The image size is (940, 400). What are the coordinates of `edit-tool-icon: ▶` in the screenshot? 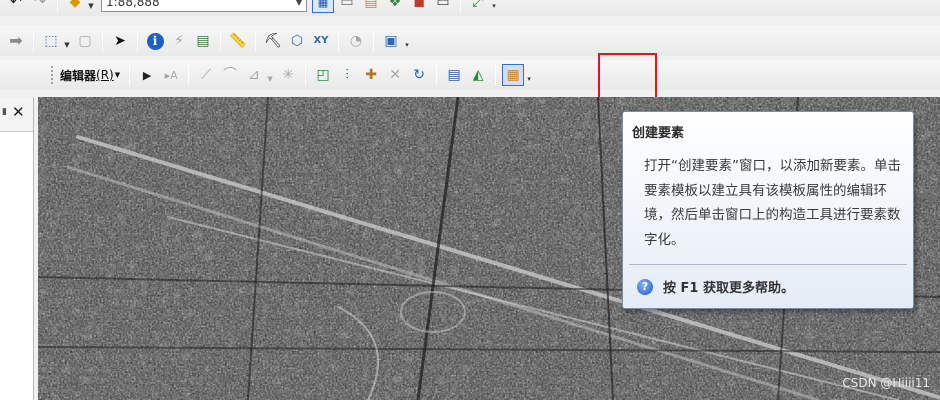 It's located at (147, 75).